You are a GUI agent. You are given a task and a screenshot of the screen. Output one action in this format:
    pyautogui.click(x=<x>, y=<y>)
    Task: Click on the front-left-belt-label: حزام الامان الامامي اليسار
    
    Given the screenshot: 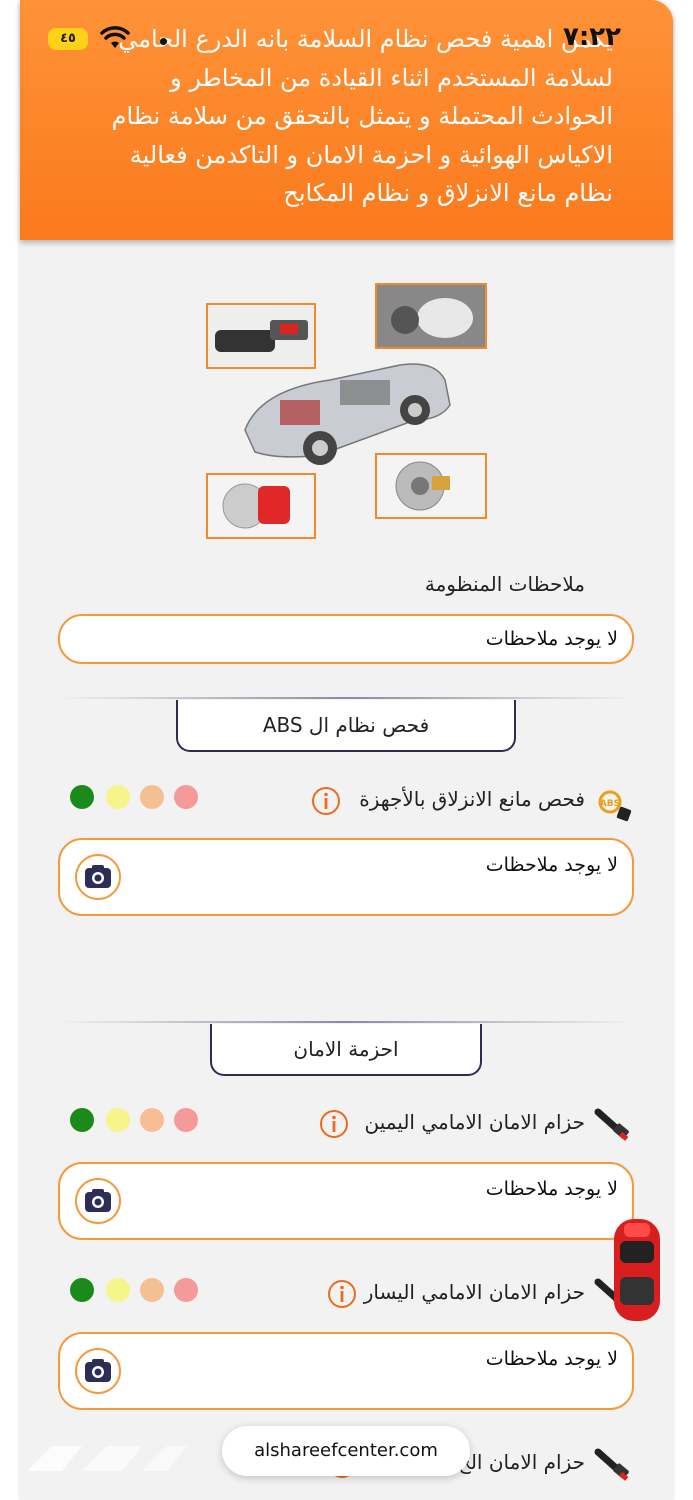 What is the action you would take?
    pyautogui.click(x=474, y=1292)
    